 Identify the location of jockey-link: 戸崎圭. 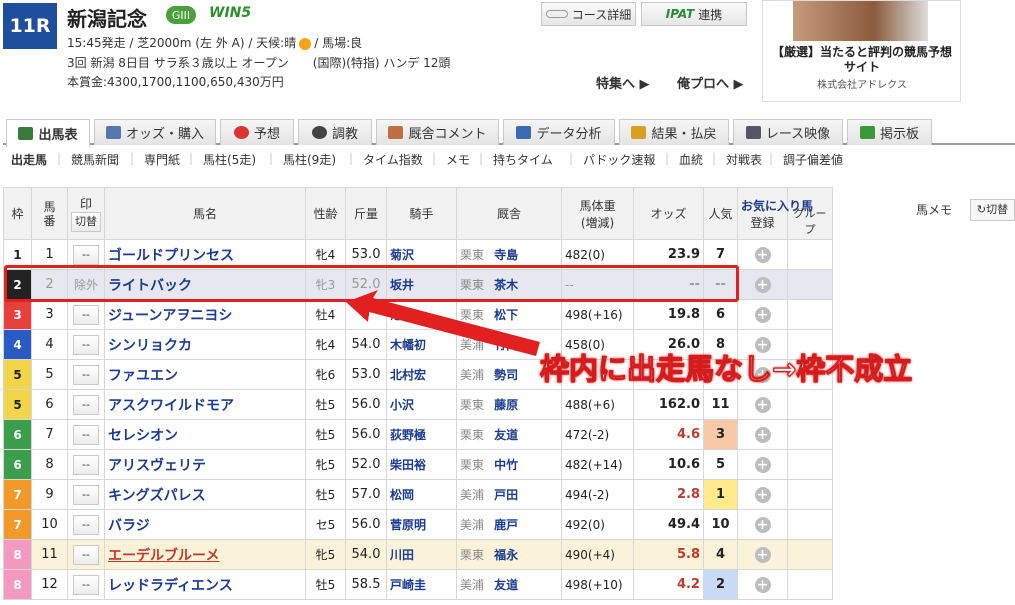
(408, 585).